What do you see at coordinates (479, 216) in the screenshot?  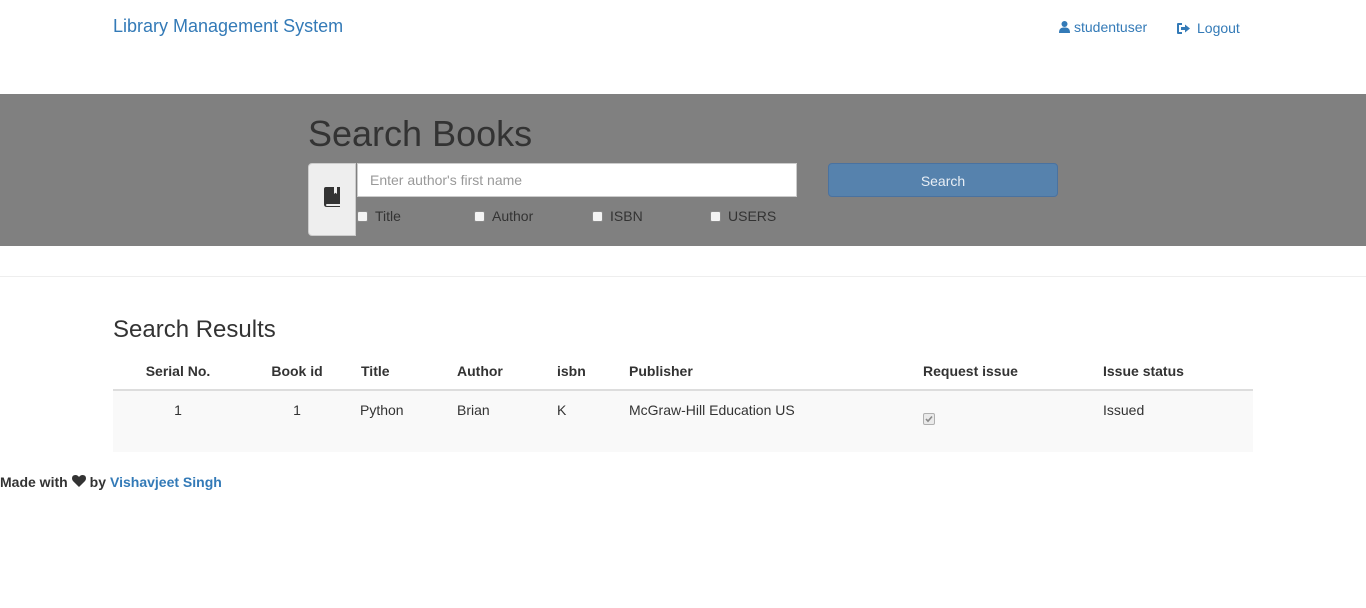 I see `filter-author-checkbox` at bounding box center [479, 216].